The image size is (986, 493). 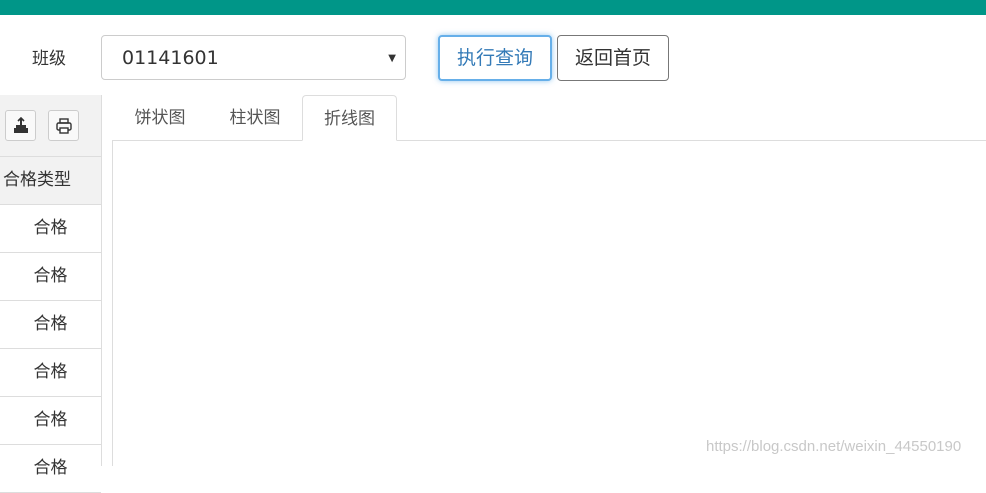 What do you see at coordinates (834, 446) in the screenshot?
I see `watermark: https://blog.csdn.net/weixin_44550190` at bounding box center [834, 446].